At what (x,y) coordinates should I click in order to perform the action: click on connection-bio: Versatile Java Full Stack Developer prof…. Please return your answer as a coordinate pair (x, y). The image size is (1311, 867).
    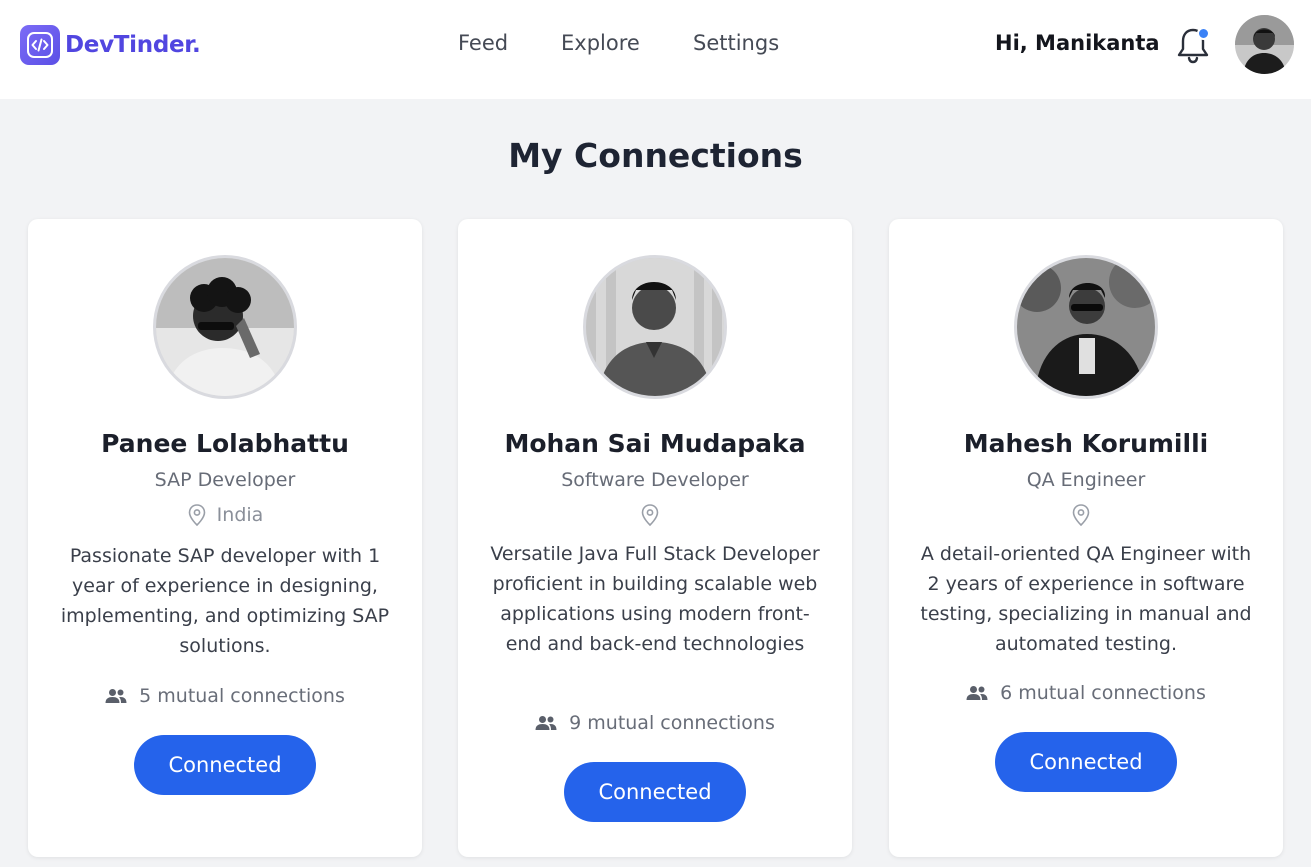
    Looking at the image, I should click on (655, 599).